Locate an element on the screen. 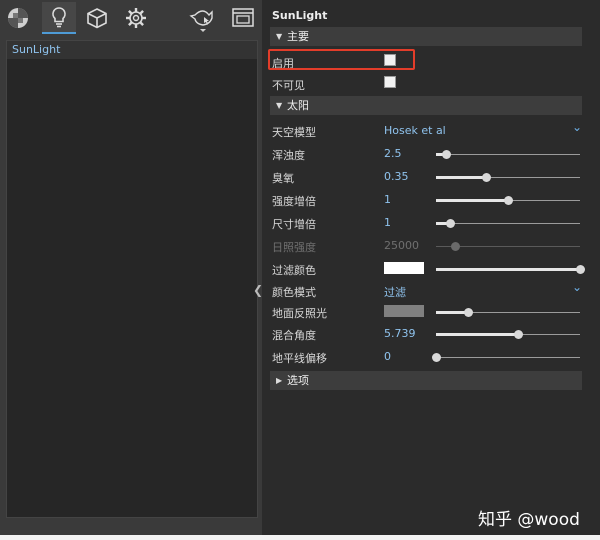 This screenshot has width=600, height=540. ground-albedo-label: 地面反照光 is located at coordinates (299, 313).